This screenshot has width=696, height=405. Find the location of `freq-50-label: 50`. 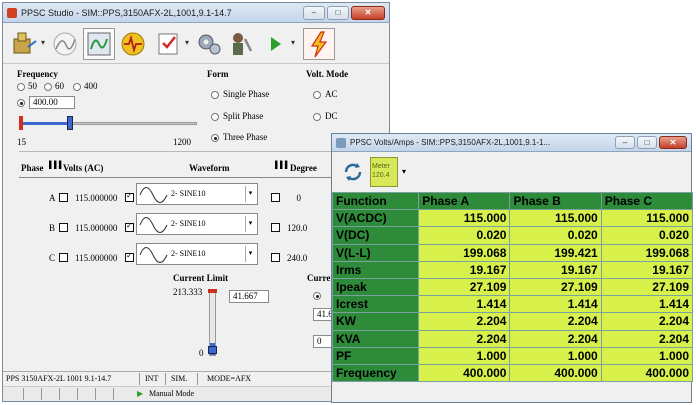

freq-50-label: 50 is located at coordinates (32, 86).